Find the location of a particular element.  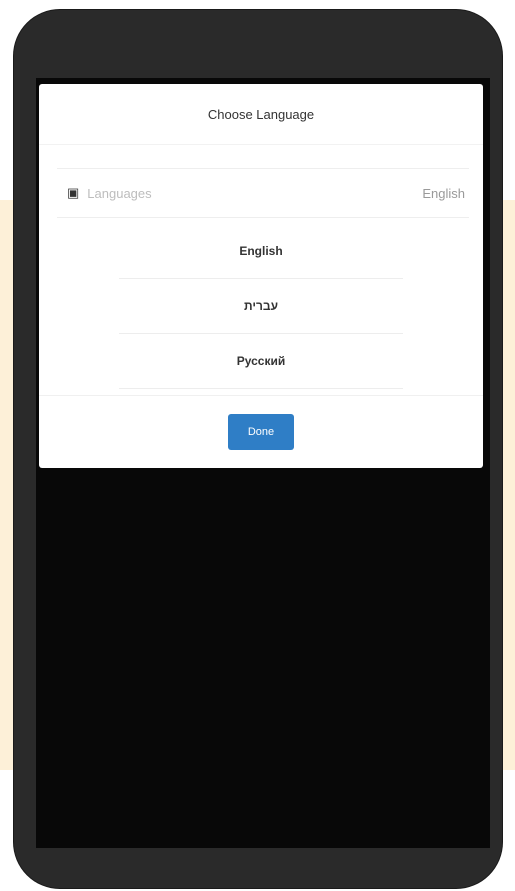

modal-title: Choose Language is located at coordinates (261, 114).